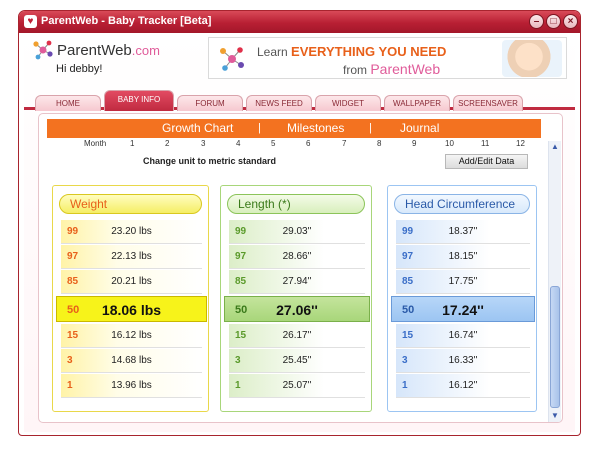 The height and width of the screenshot is (453, 600). What do you see at coordinates (348, 103) in the screenshot?
I see `tab-widget: WIDGET` at bounding box center [348, 103].